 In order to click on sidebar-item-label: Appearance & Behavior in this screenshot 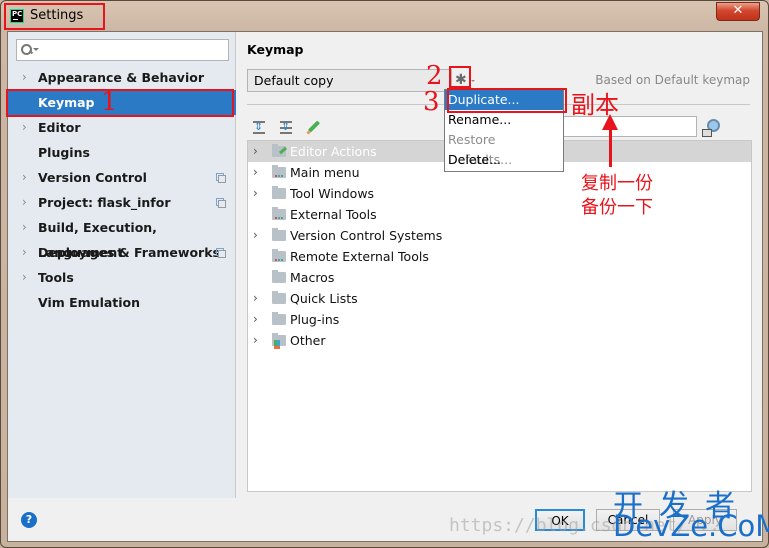, I will do `click(121, 77)`.